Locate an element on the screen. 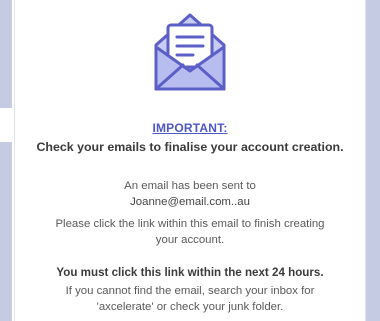  help-text-line-2: 'axcelerate' or check your junk folder. is located at coordinates (190, 307).